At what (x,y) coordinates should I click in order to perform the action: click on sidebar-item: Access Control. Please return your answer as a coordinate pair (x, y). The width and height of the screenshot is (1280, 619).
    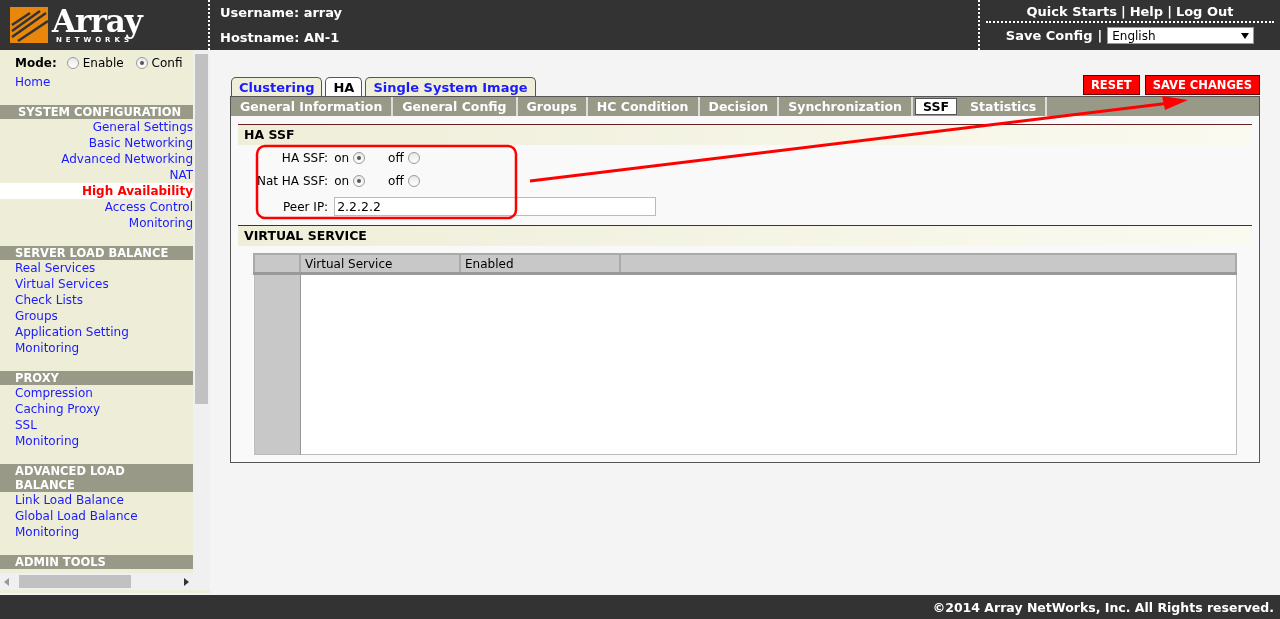
    Looking at the image, I should click on (96, 207).